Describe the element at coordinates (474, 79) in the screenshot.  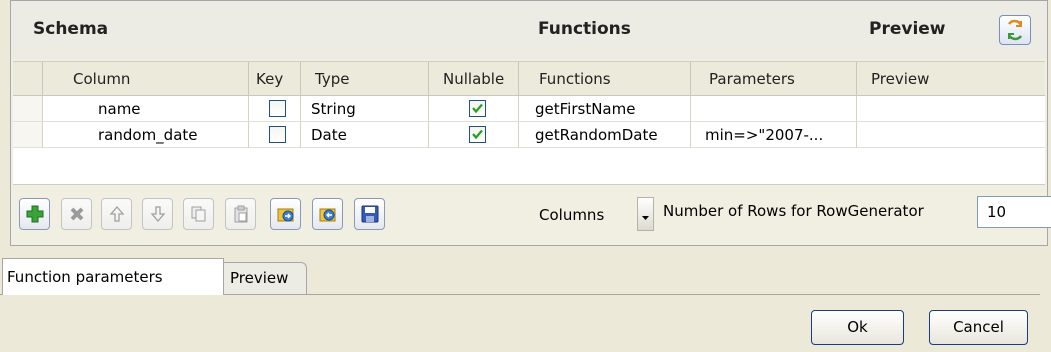
I see `column-header-nullable: Nullable` at that location.